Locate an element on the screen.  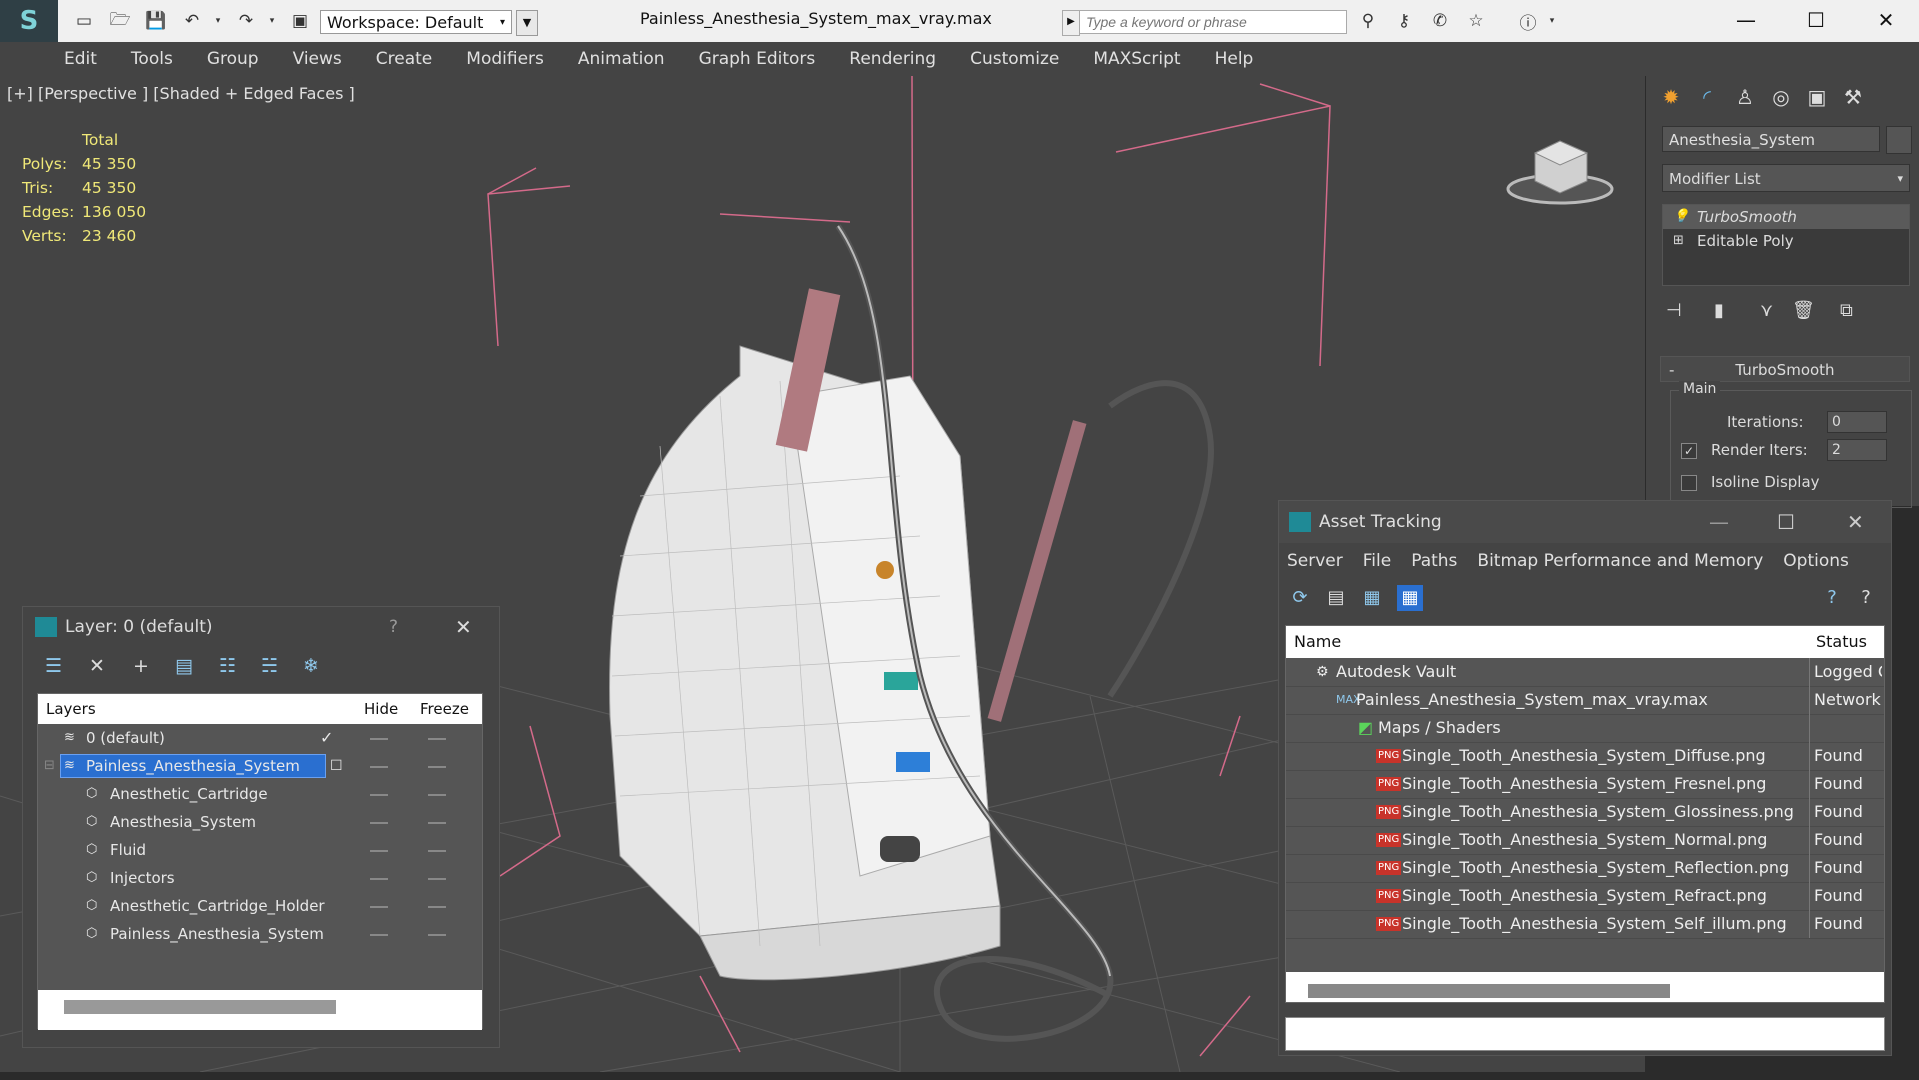
menu-tools: Tools is located at coordinates (152, 59).